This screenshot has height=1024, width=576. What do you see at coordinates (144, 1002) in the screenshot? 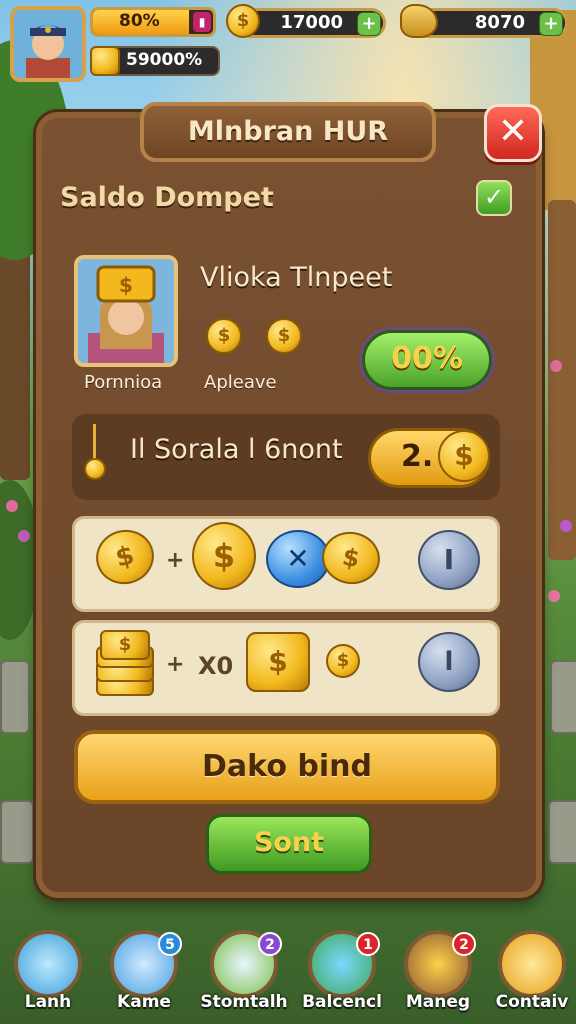
I see `nav-label: Kame` at bounding box center [144, 1002].